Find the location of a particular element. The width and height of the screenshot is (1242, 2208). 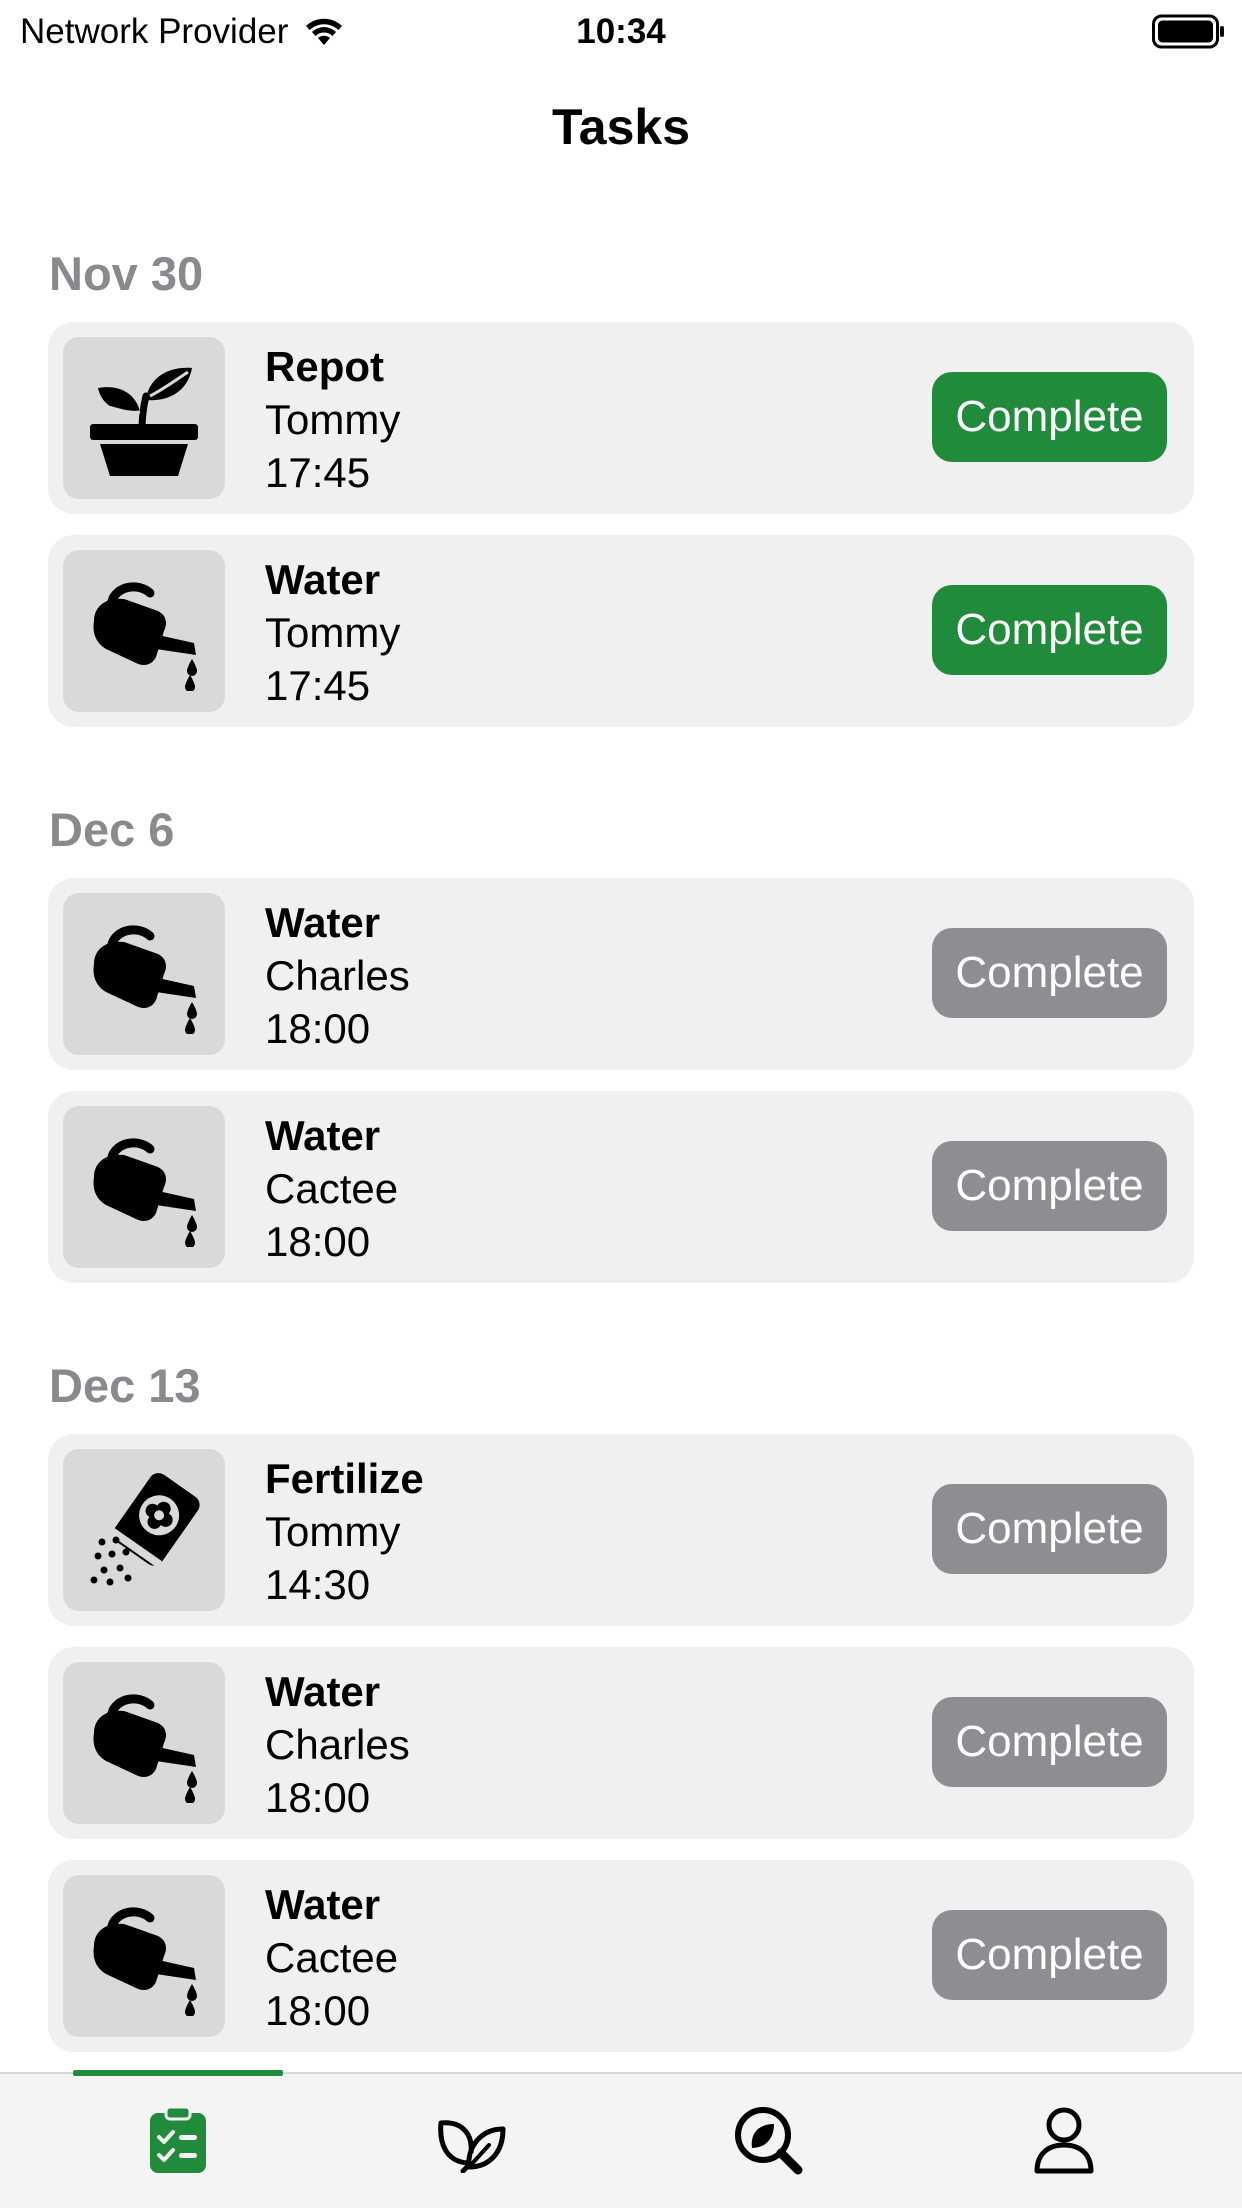

tab-selected-indicator is located at coordinates (178, 2073).